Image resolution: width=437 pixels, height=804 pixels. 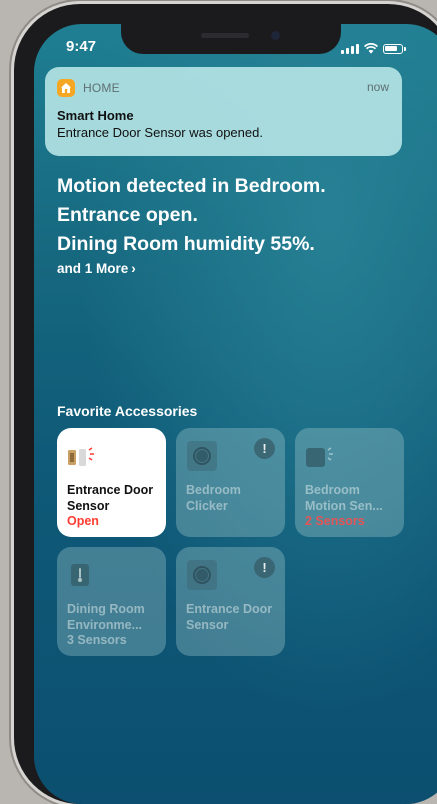 What do you see at coordinates (230, 482) in the screenshot?
I see `tile-bedroom-clicker: ! Bedroom Clicker` at bounding box center [230, 482].